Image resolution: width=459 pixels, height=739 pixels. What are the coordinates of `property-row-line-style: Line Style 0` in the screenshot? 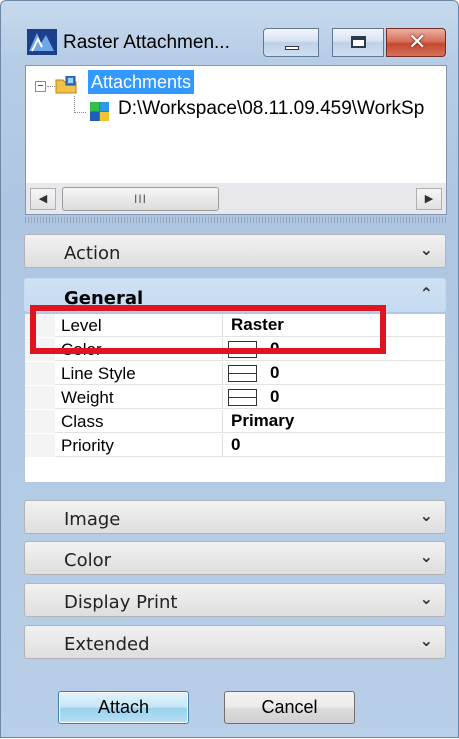 It's located at (235, 373).